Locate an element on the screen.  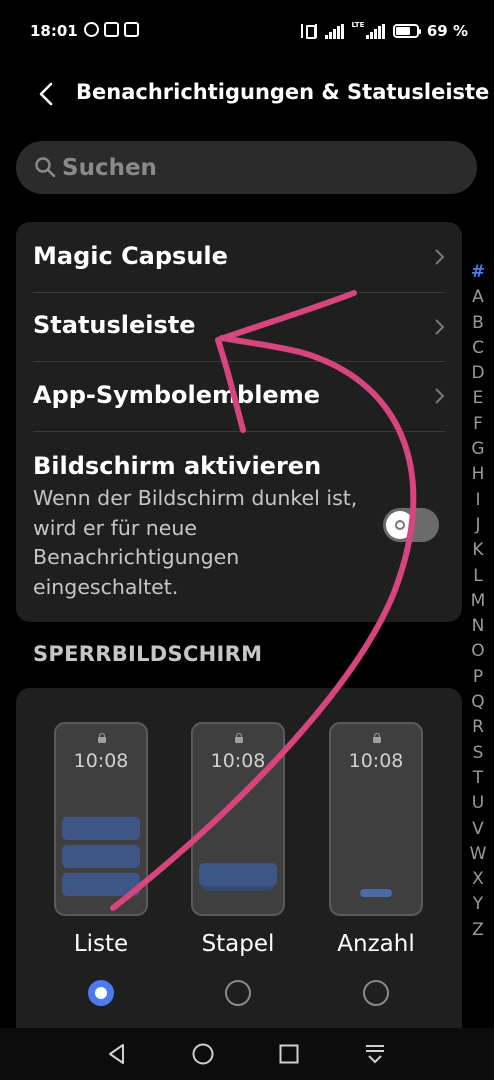
index-letter: M is located at coordinates (478, 601).